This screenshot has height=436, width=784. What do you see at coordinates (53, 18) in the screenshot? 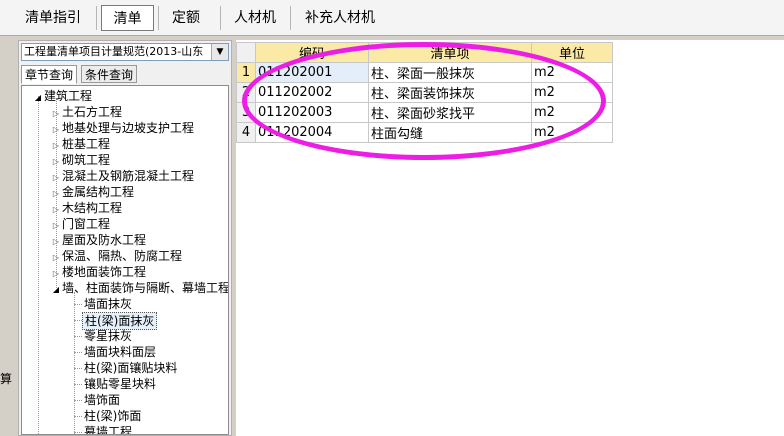
I see `tab-list-guide: 清单指引` at bounding box center [53, 18].